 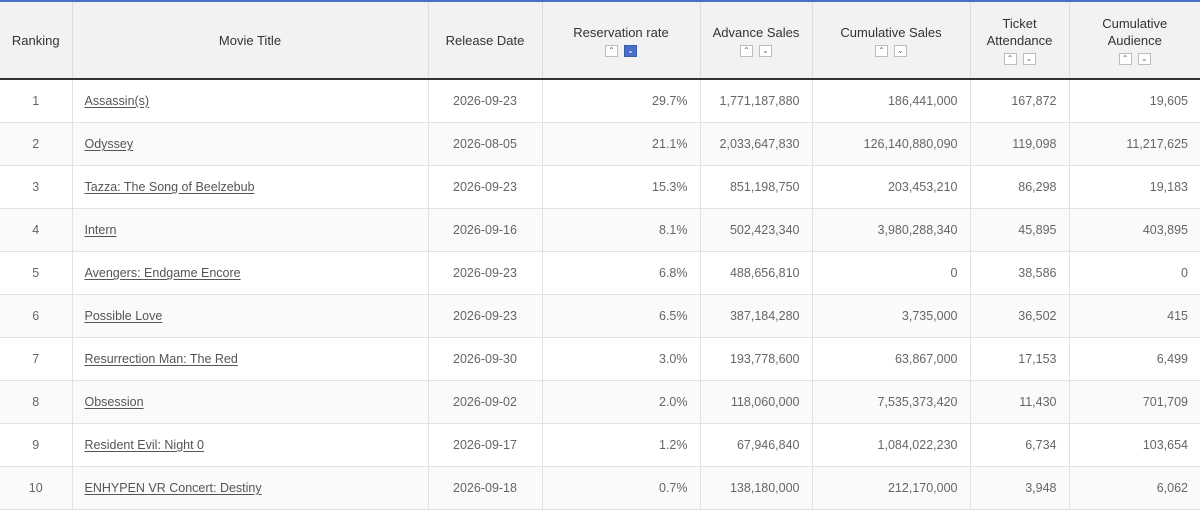 What do you see at coordinates (485, 445) in the screenshot?
I see `release-date-cell: 2026-09-17` at bounding box center [485, 445].